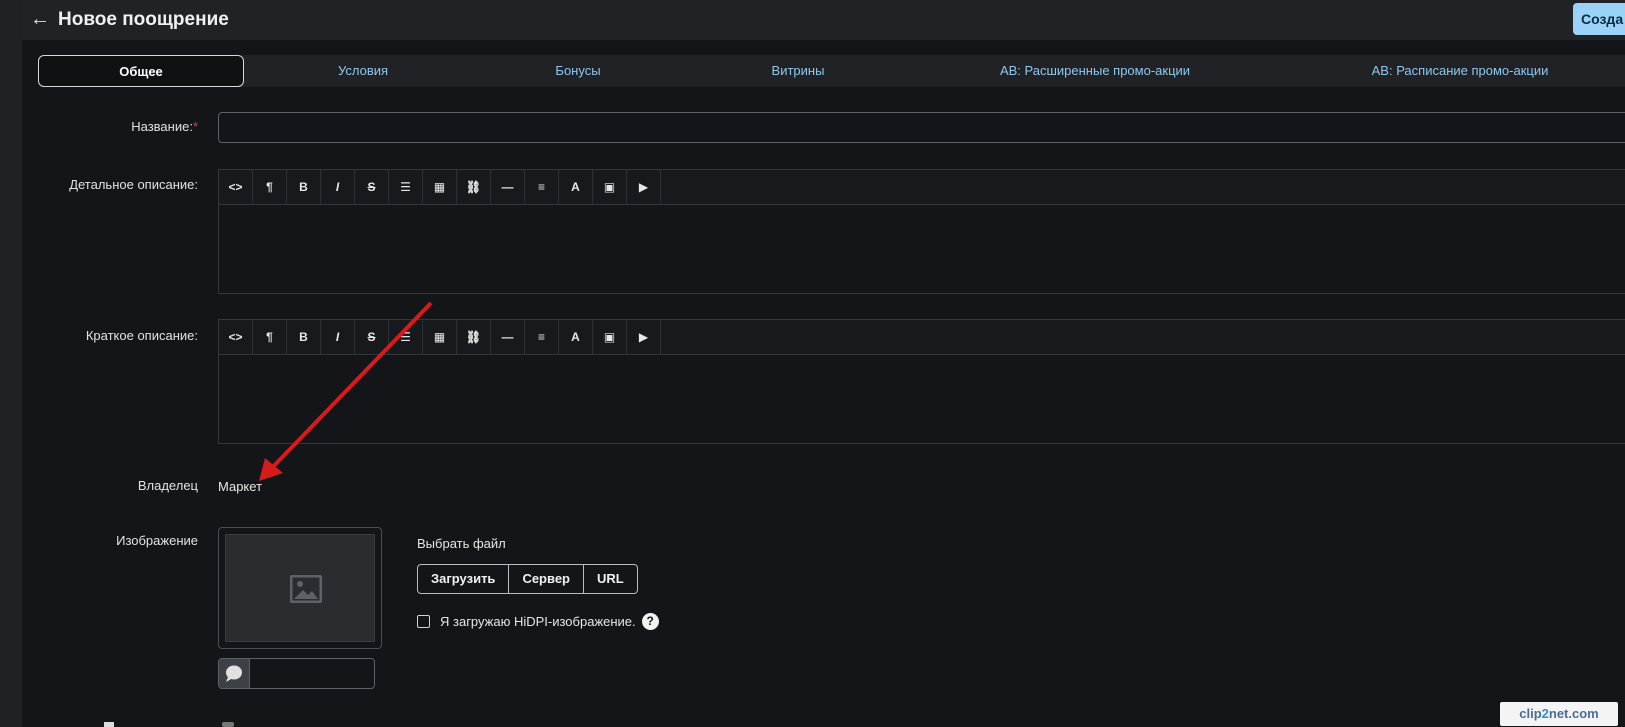 Image resolution: width=1625 pixels, height=727 pixels. Describe the element at coordinates (363, 71) in the screenshot. I see `tab-conditions: Условия` at that location.